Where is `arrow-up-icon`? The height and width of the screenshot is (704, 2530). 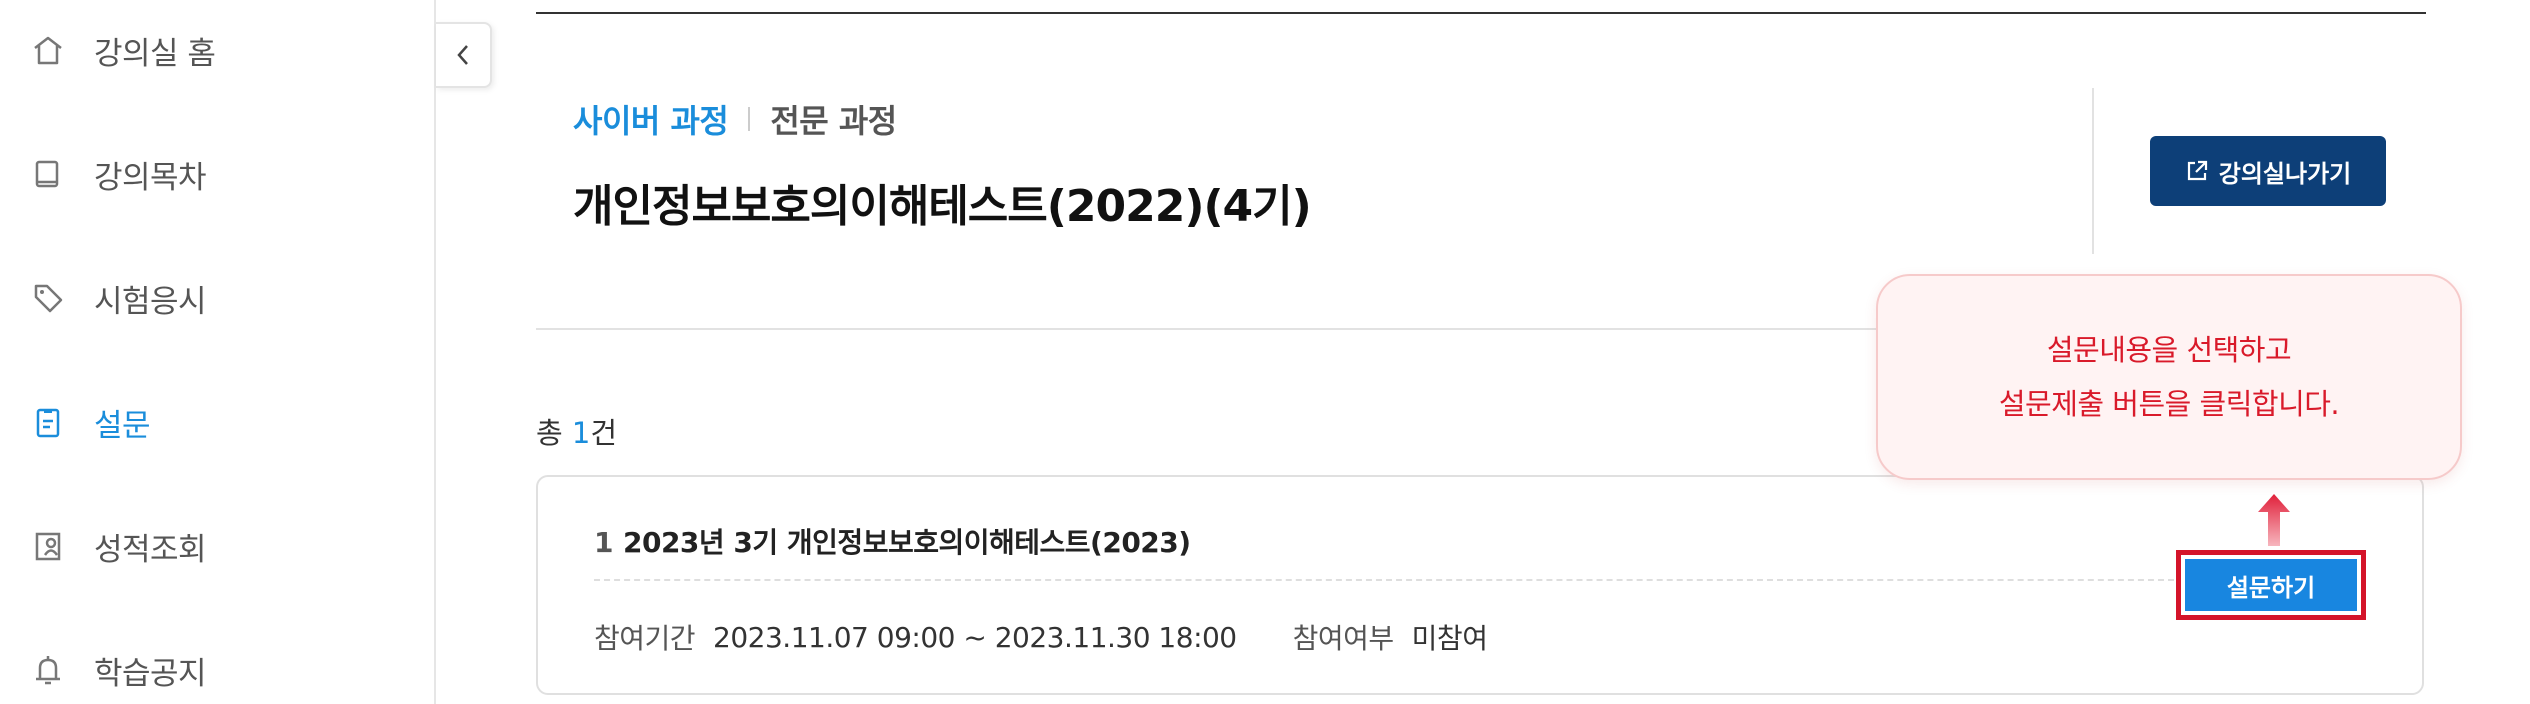
arrow-up-icon is located at coordinates (2274, 520).